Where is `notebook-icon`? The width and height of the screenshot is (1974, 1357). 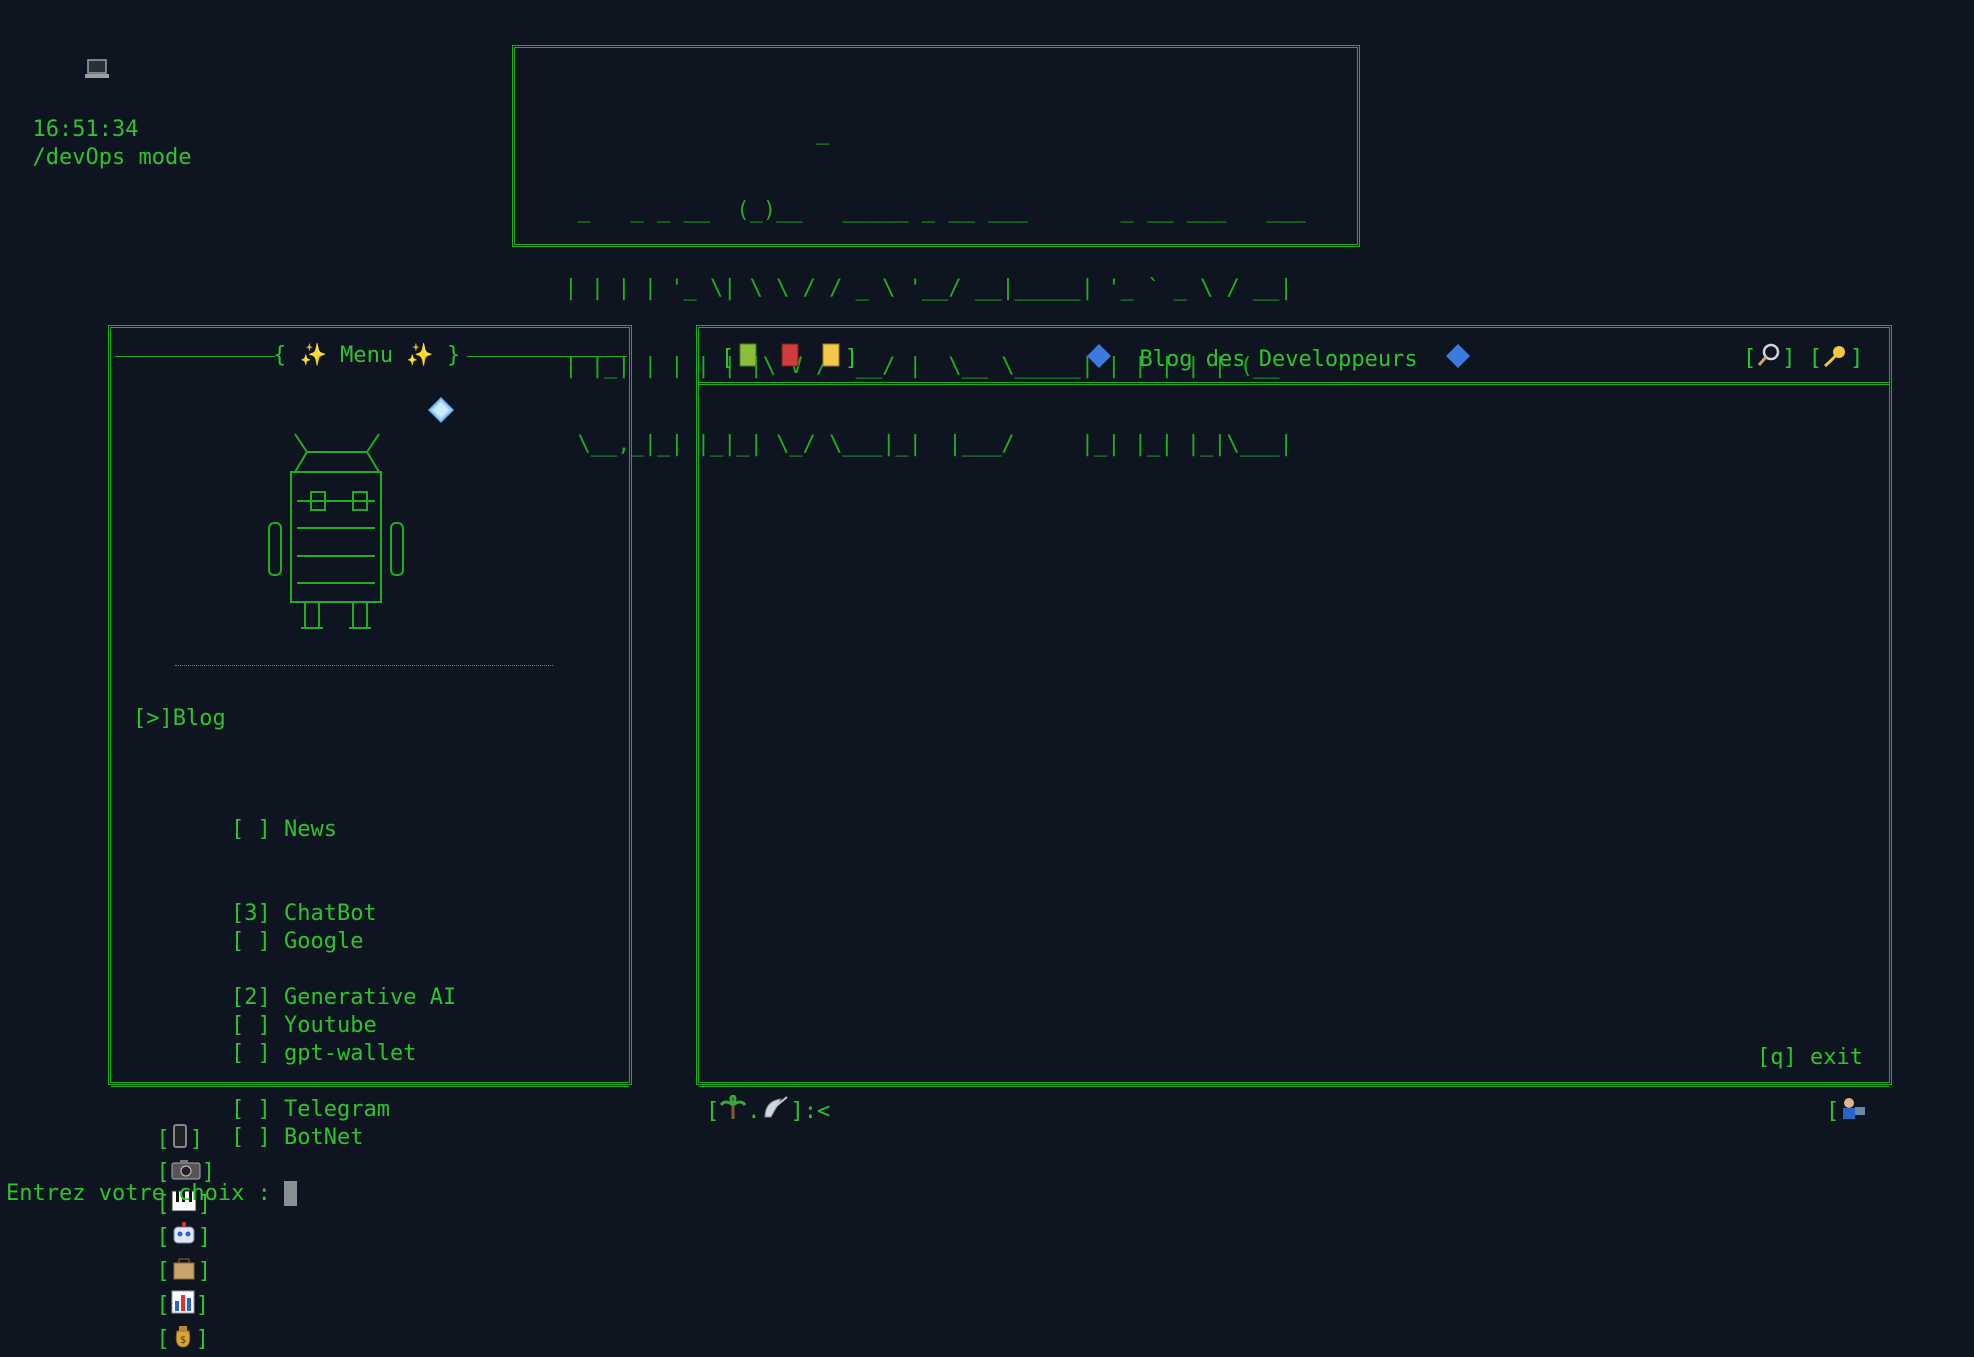 notebook-icon is located at coordinates (831, 359).